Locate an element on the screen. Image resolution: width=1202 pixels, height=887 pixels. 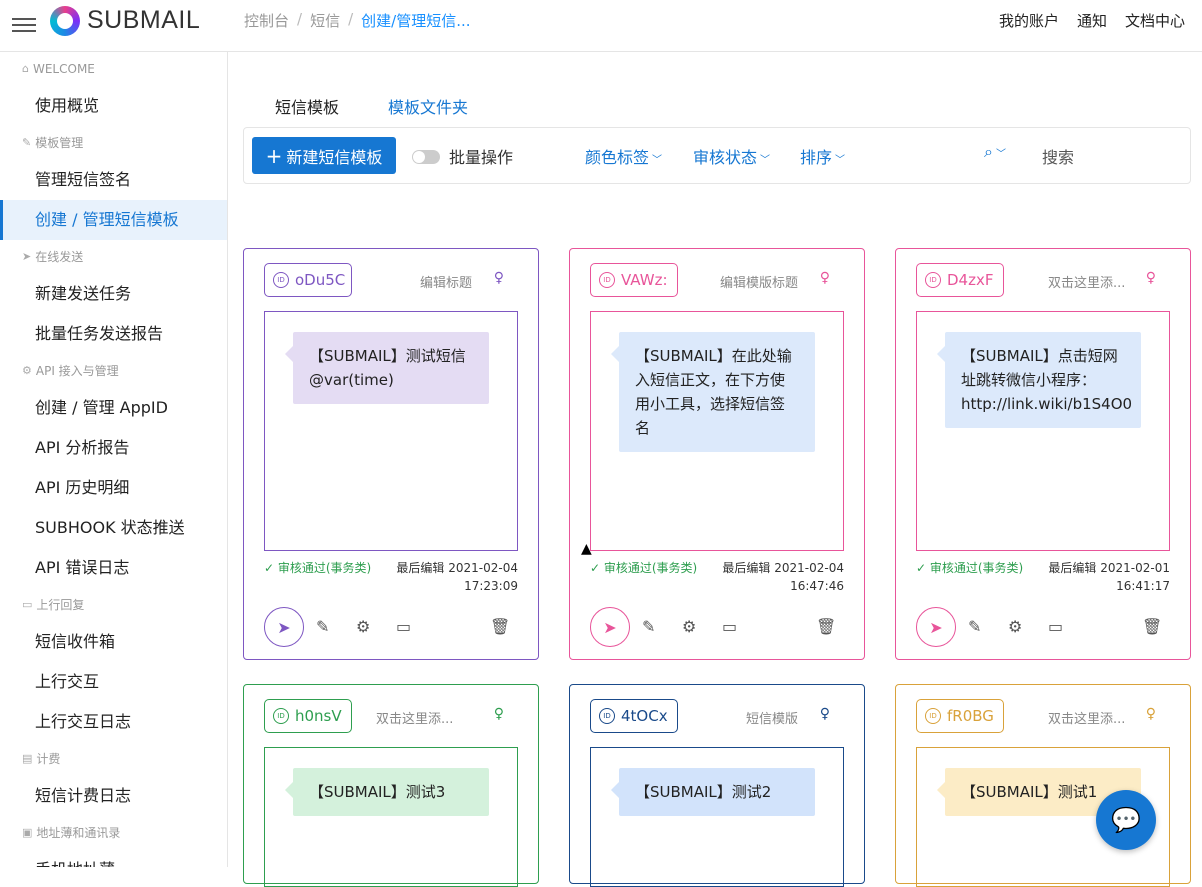
logo-text: SUBMAIL is located at coordinates (143, 20).